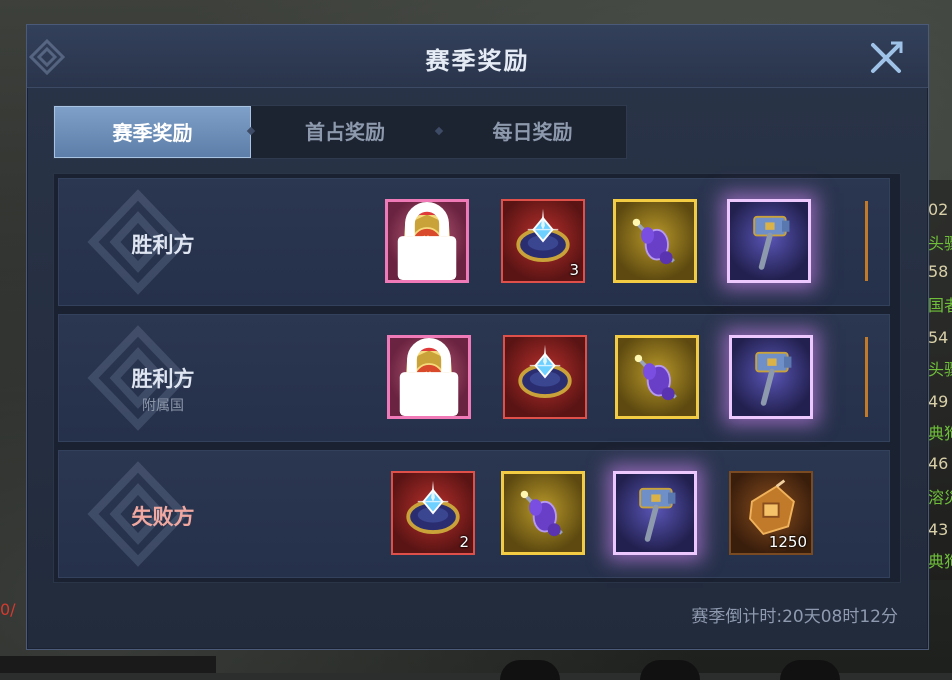  What do you see at coordinates (574, 270) in the screenshot?
I see `item-quantity: 3` at bounding box center [574, 270].